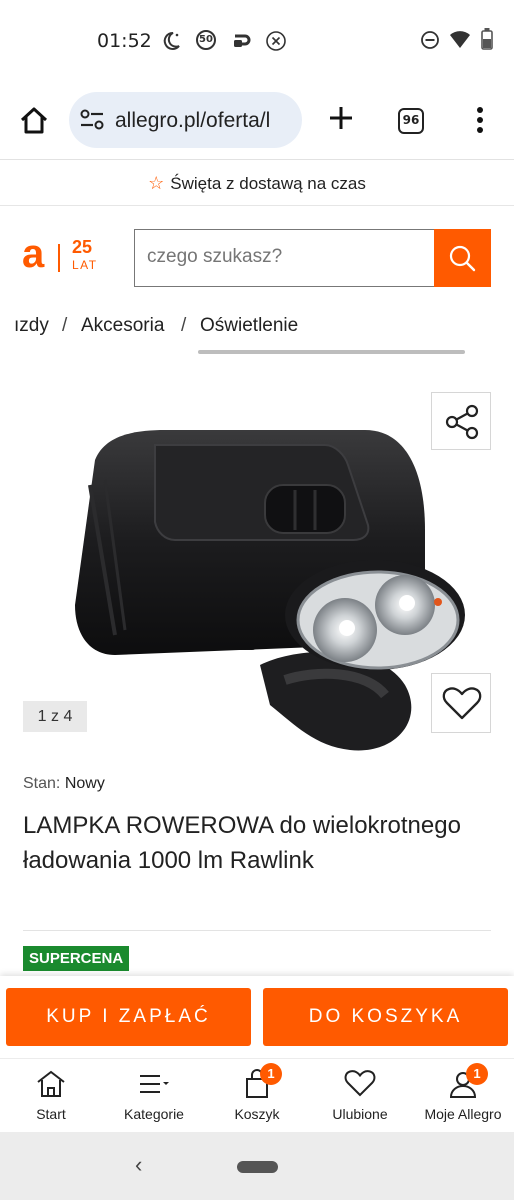 The height and width of the screenshot is (1200, 514). I want to click on sync-icon, so click(242, 43).